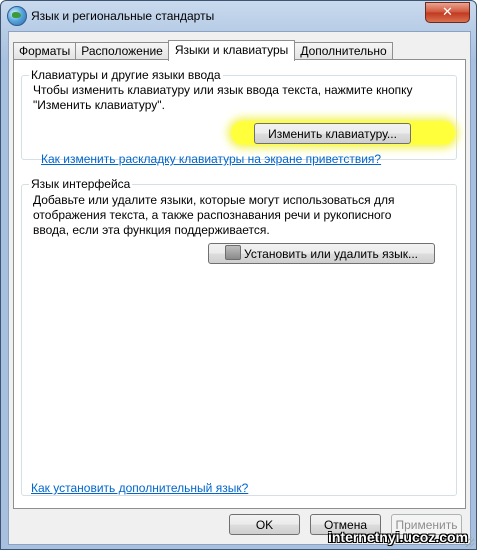 The height and width of the screenshot is (550, 477). What do you see at coordinates (122, 51) in the screenshot?
I see `tab-location: Расположение` at bounding box center [122, 51].